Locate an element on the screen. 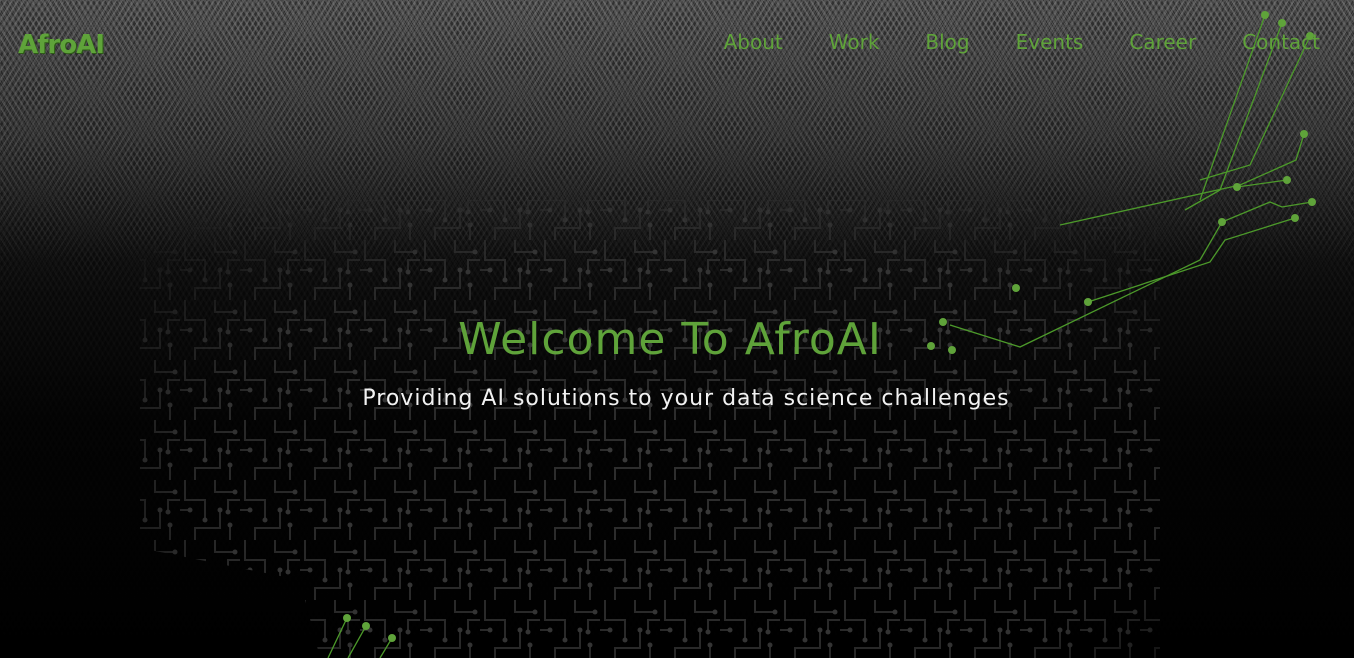  nav-link-contact: Contact is located at coordinates (1281, 42).